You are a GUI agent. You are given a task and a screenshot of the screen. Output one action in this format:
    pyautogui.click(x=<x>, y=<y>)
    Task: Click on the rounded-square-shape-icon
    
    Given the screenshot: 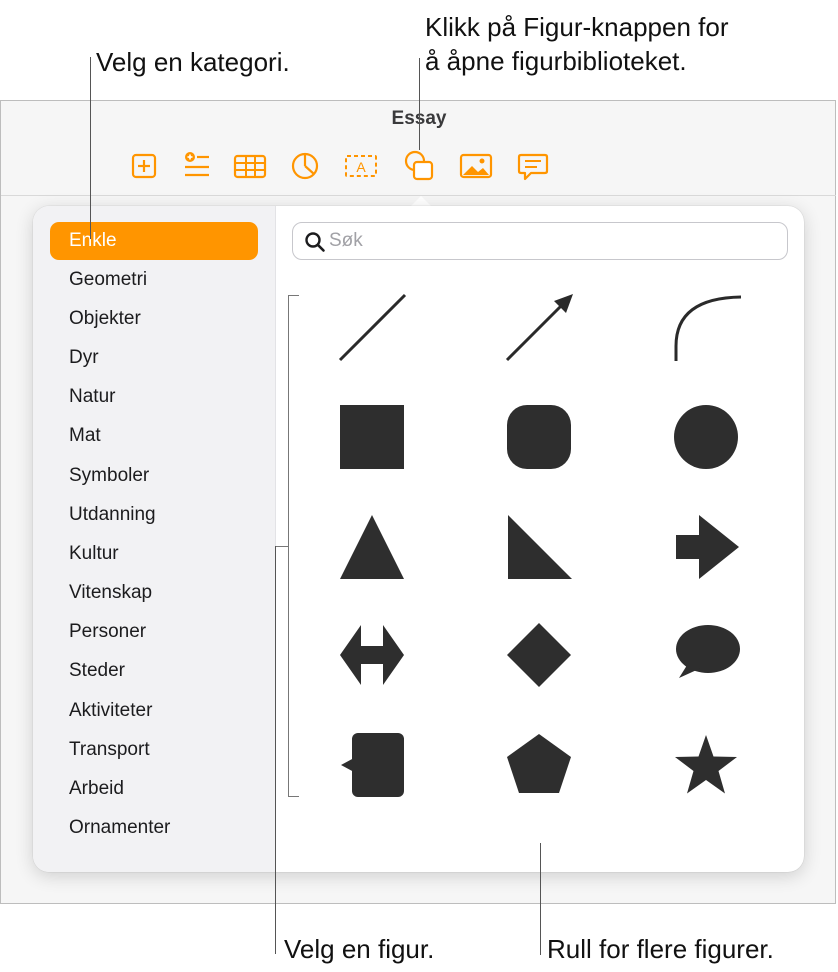 What is the action you would take?
    pyautogui.click(x=539, y=437)
    